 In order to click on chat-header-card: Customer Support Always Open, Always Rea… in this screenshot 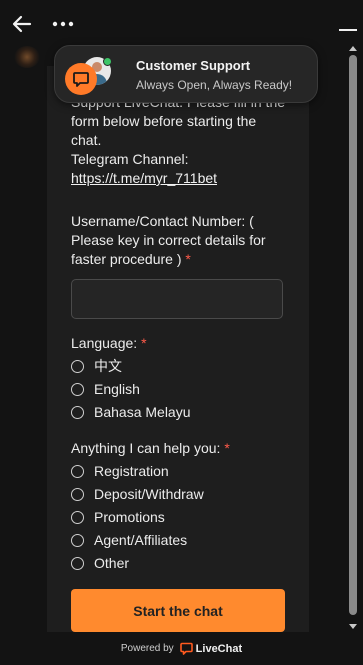, I will do `click(186, 74)`.